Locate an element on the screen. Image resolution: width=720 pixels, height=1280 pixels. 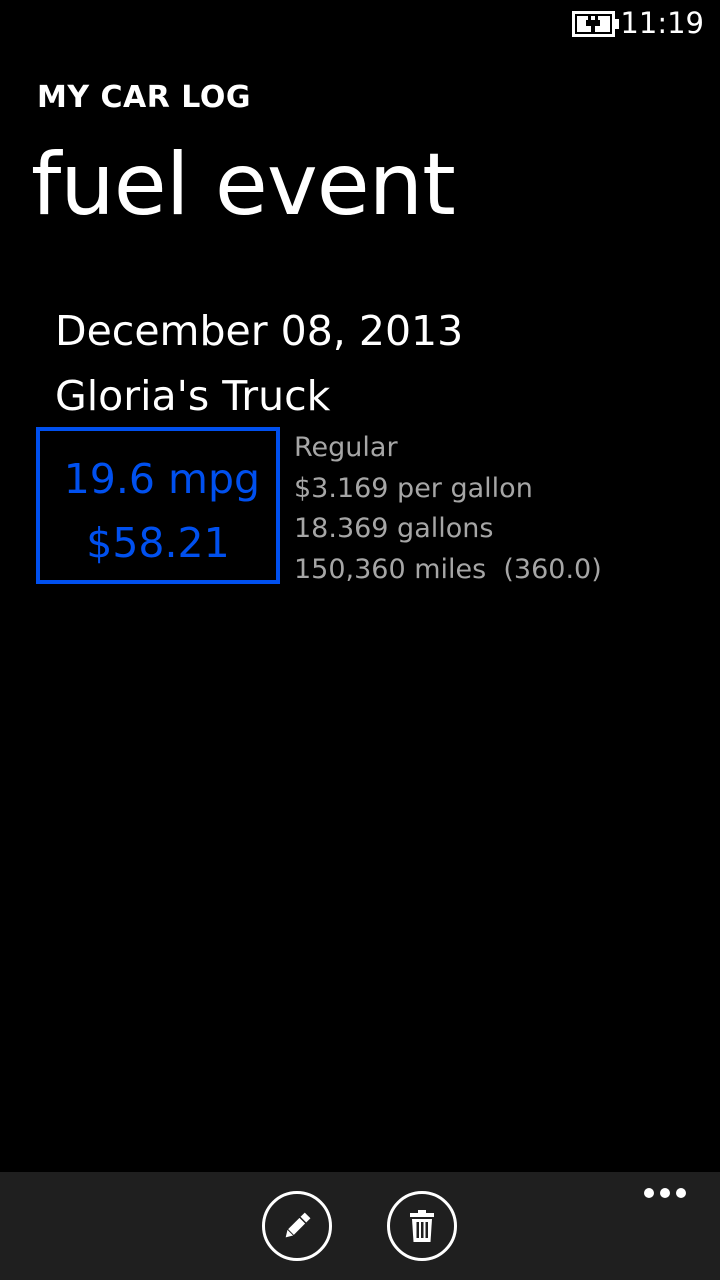
total-cost-value: $58.21 is located at coordinates (158, 543).